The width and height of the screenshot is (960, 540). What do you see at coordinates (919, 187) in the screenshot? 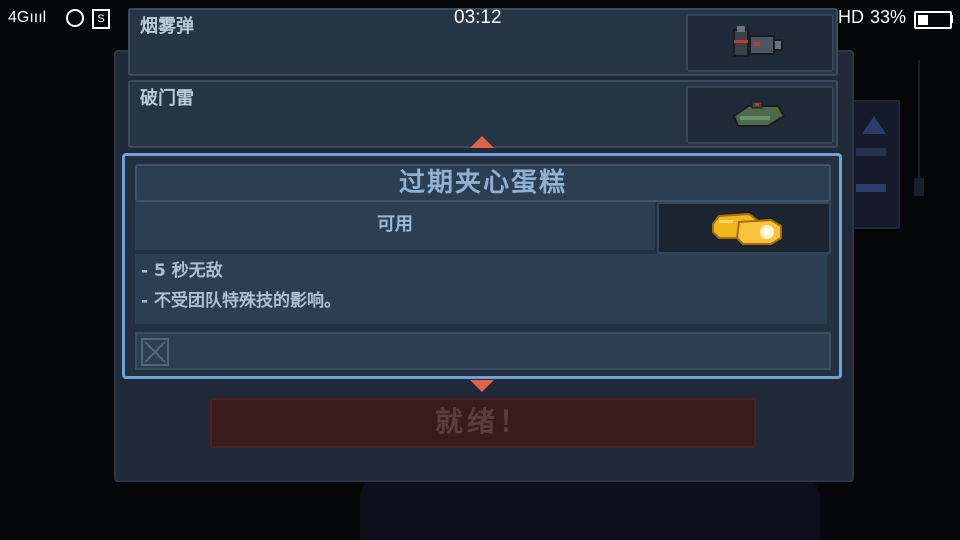
I see `background-cord-end` at bounding box center [919, 187].